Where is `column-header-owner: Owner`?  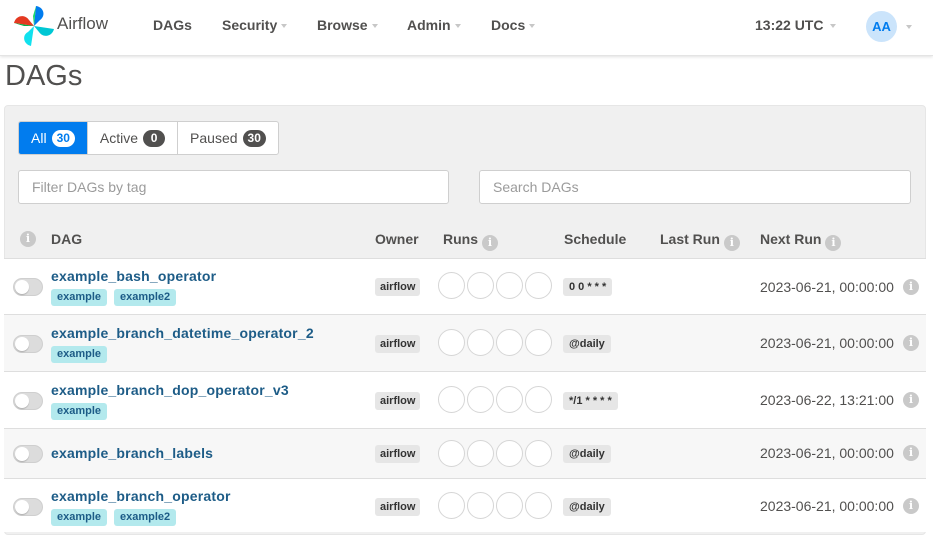 column-header-owner: Owner is located at coordinates (397, 239).